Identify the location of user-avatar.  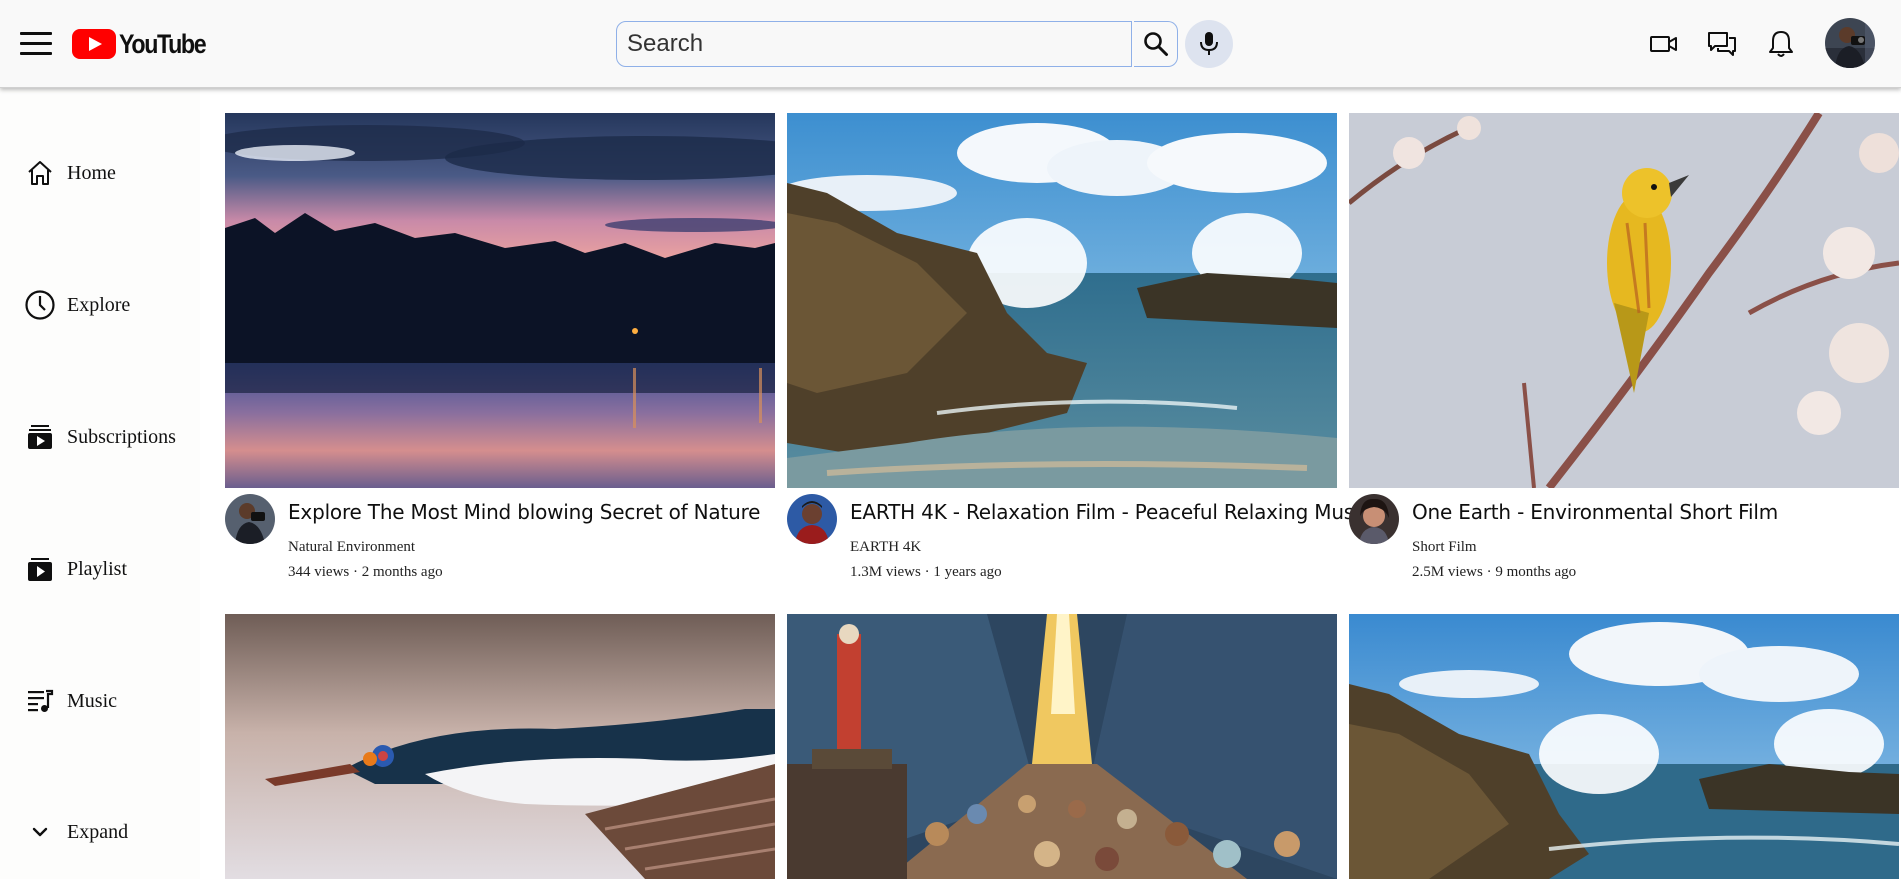
(1850, 43).